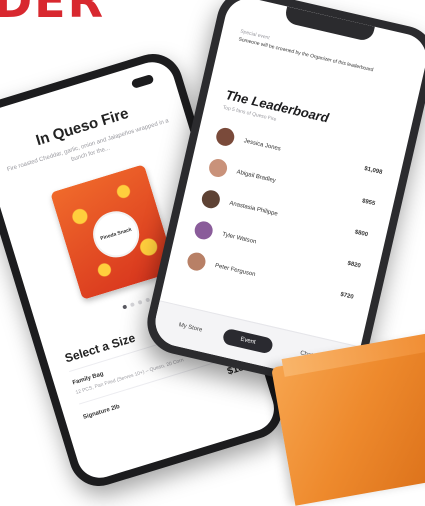 The image size is (425, 506). I want to click on brand-logo-text: DER, so click(53, 14).